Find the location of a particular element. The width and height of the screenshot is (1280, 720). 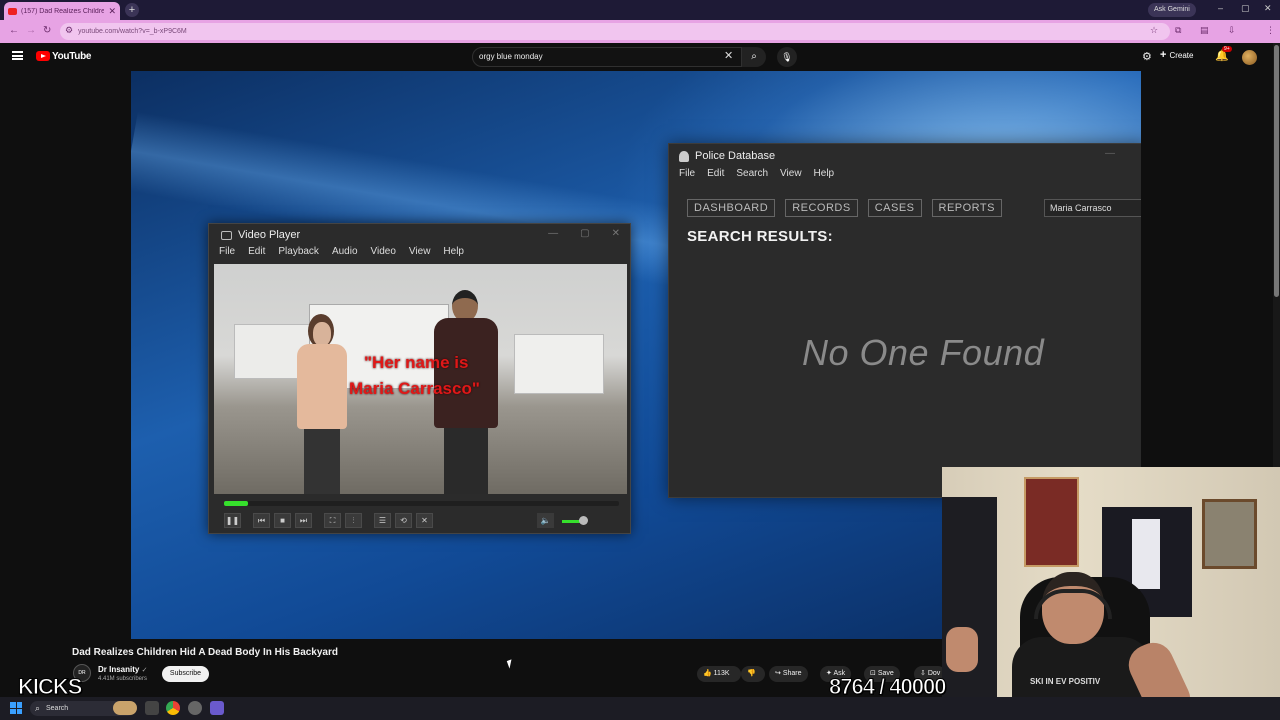

video-player-titlebar: Video Player is located at coordinates (260, 235).